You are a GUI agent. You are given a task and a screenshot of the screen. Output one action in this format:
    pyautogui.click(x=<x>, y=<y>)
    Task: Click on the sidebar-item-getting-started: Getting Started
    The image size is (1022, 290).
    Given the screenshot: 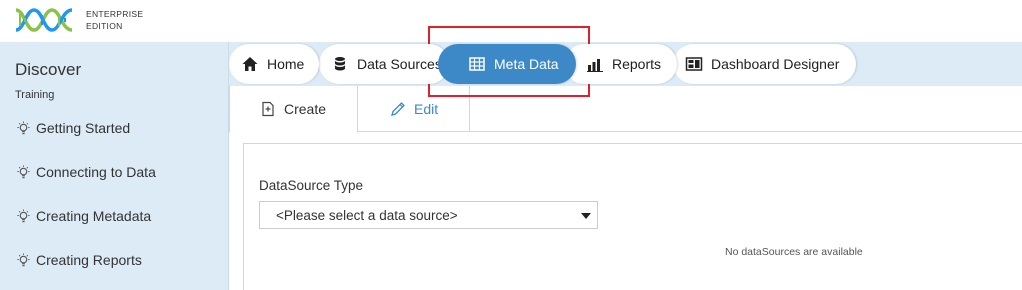 What is the action you would take?
    pyautogui.click(x=73, y=128)
    